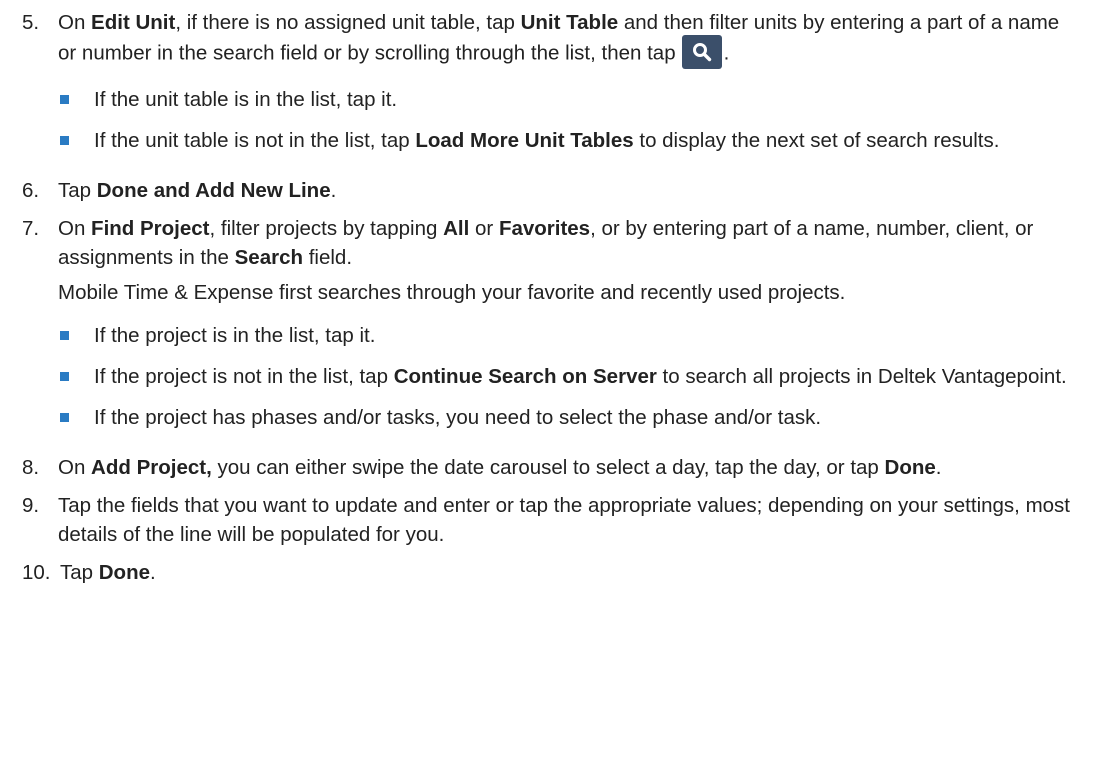 The height and width of the screenshot is (784, 1112). Describe the element at coordinates (547, 190) in the screenshot. I see `step-6: 6. Tap Done and Add New Line.` at that location.